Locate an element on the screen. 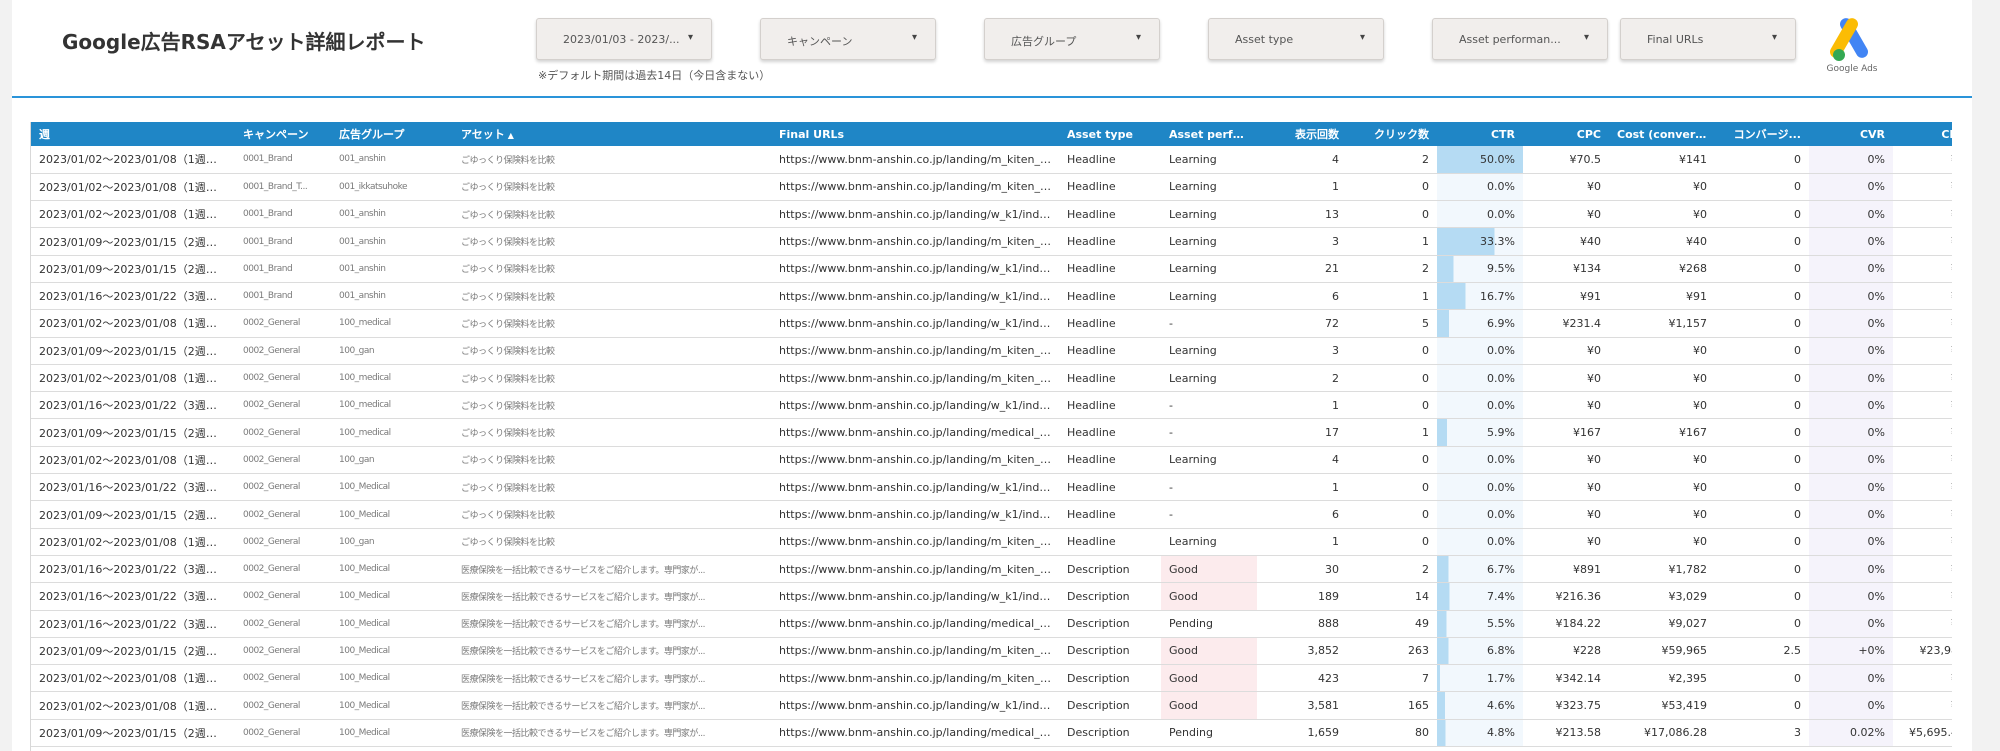 This screenshot has height=751, width=2000. campaign-filter: キャンペーン ▾ is located at coordinates (848, 39).